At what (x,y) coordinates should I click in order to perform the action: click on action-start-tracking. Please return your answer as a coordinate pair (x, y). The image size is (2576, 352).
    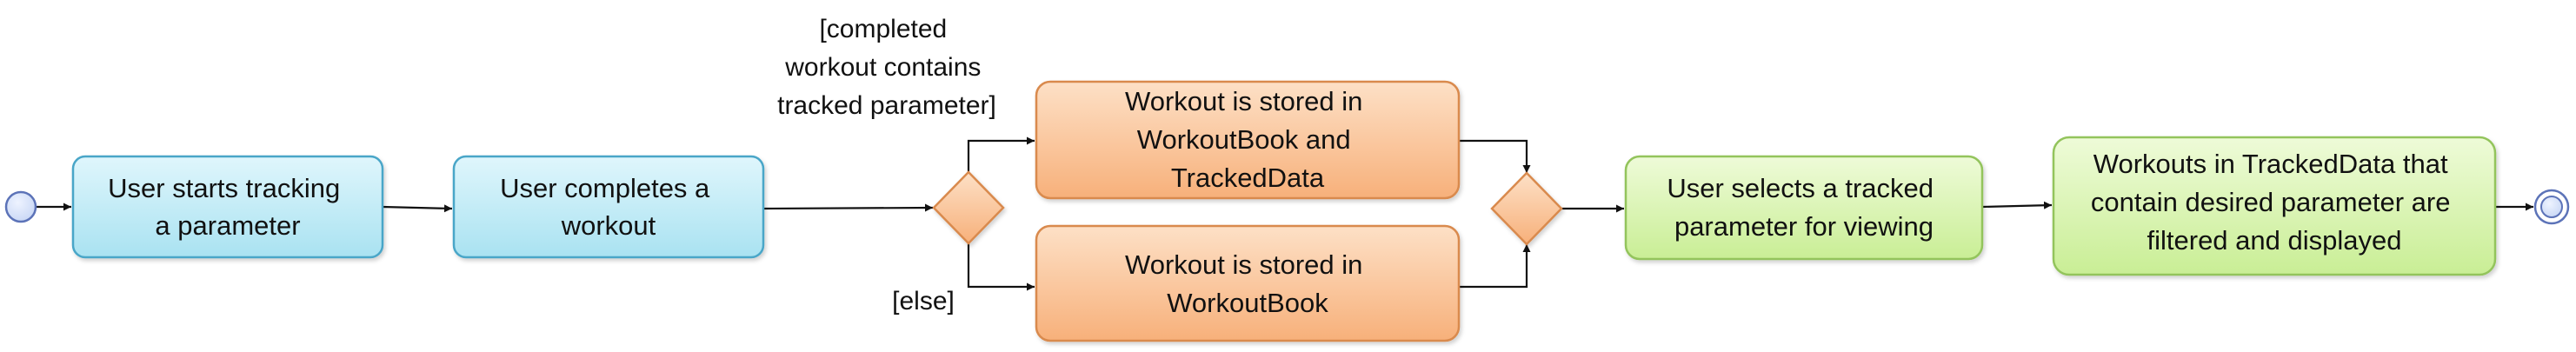
    Looking at the image, I should click on (227, 207).